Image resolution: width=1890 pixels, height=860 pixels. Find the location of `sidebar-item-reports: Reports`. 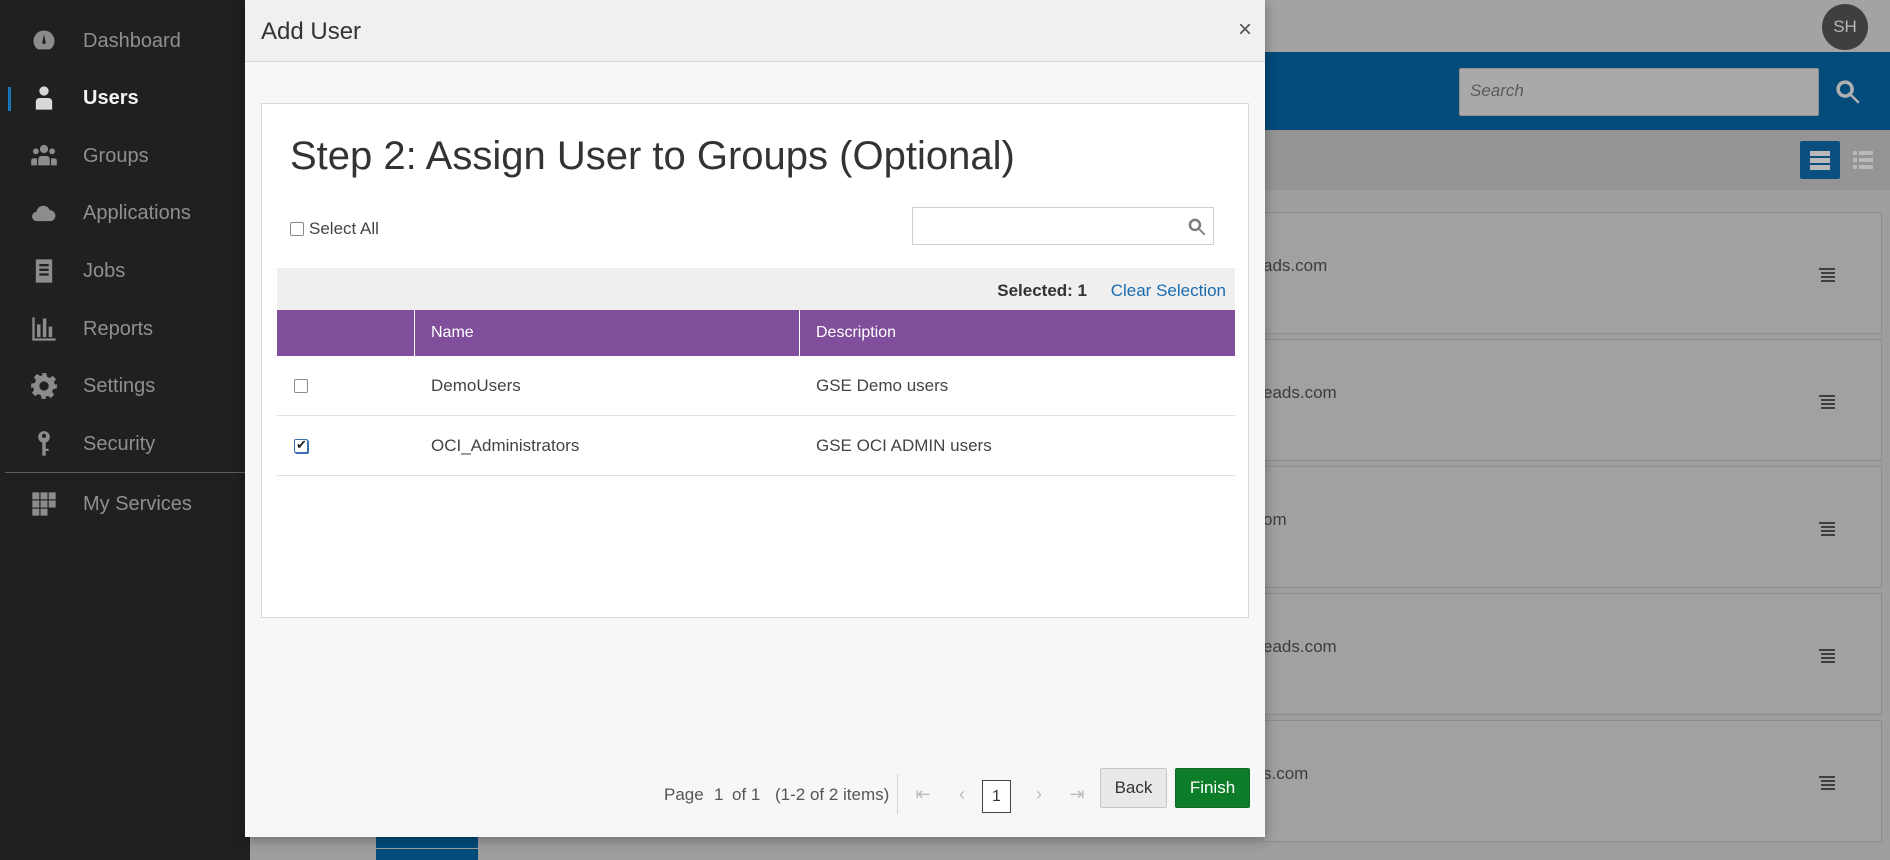

sidebar-item-reports: Reports is located at coordinates (125, 329).